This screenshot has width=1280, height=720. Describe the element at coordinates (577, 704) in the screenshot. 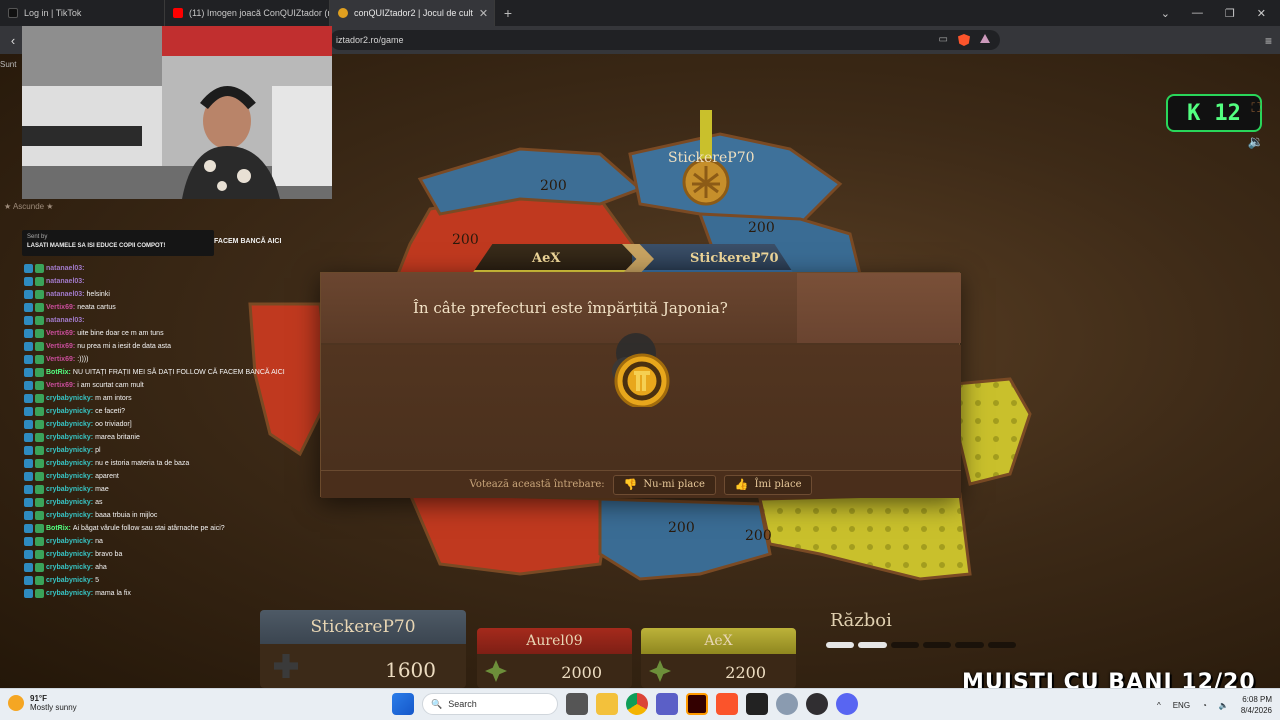

I see `task-view-icon` at that location.